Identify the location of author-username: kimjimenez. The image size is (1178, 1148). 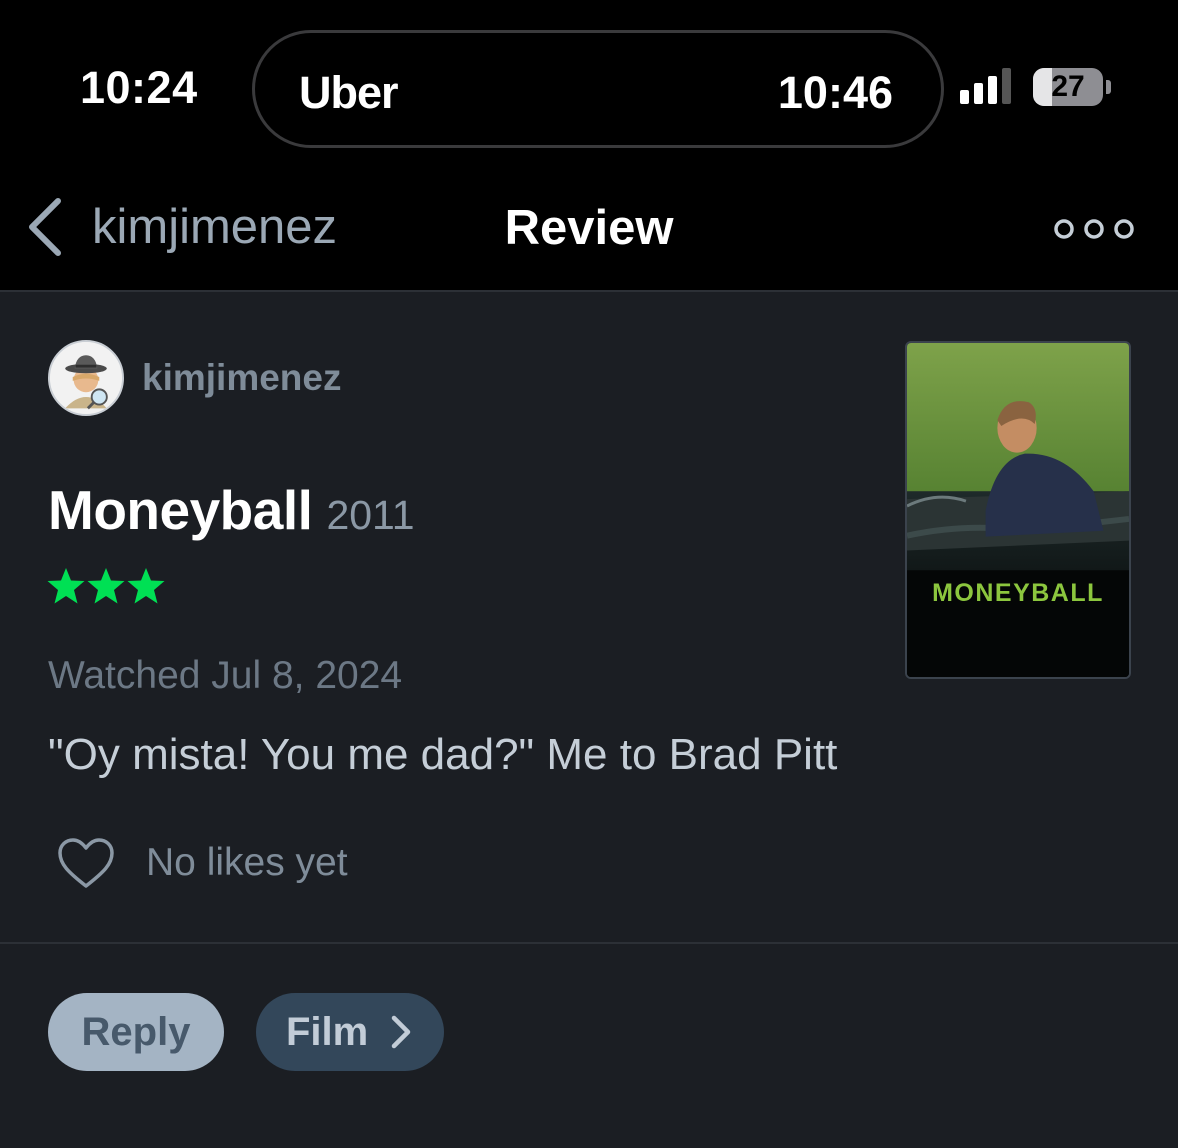
(242, 377).